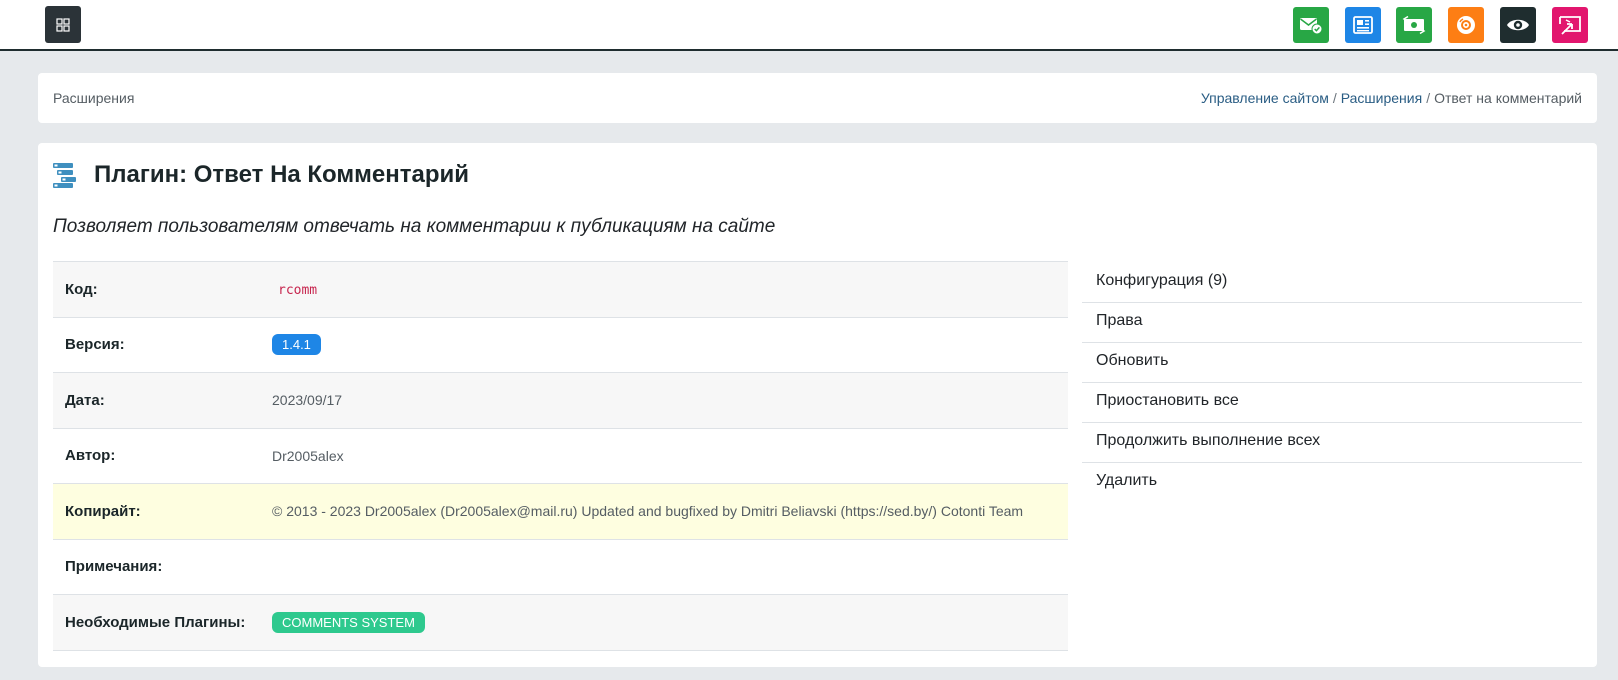 The width and height of the screenshot is (1618, 680). Describe the element at coordinates (162, 400) in the screenshot. I see `info-label: Дата:` at that location.